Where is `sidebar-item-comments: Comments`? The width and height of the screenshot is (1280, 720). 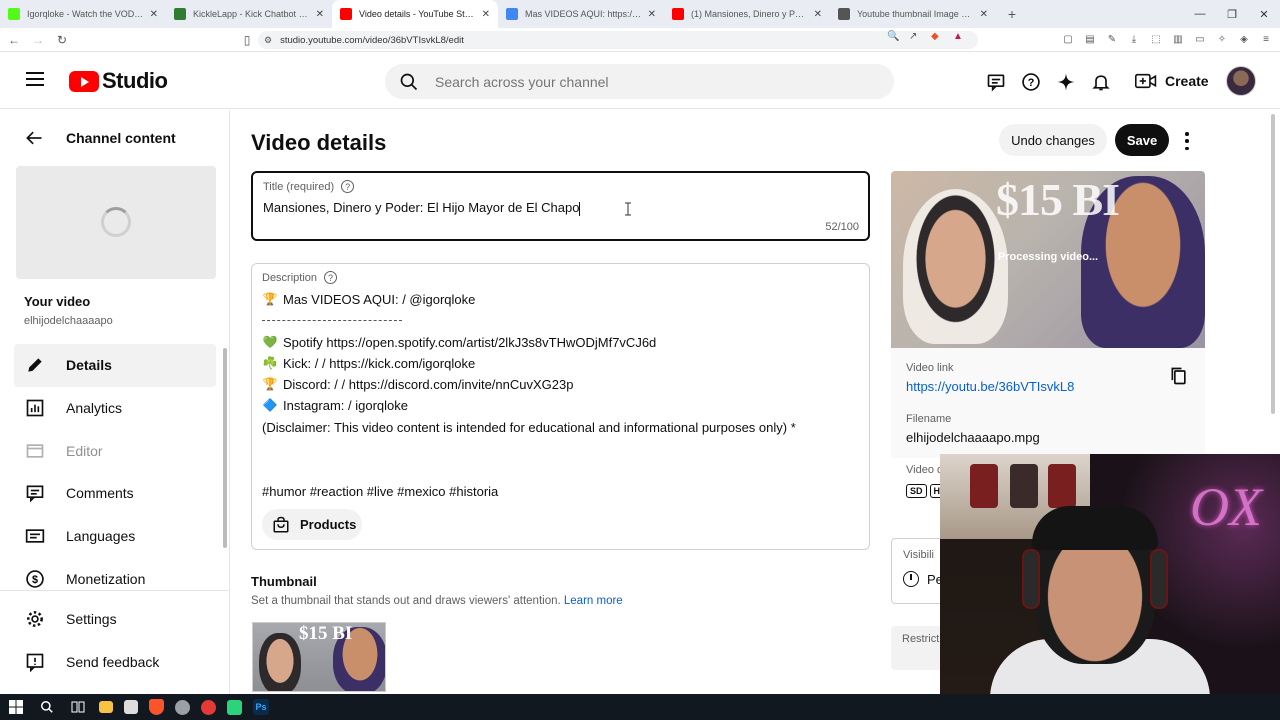
sidebar-item-comments: Comments is located at coordinates (115, 493).